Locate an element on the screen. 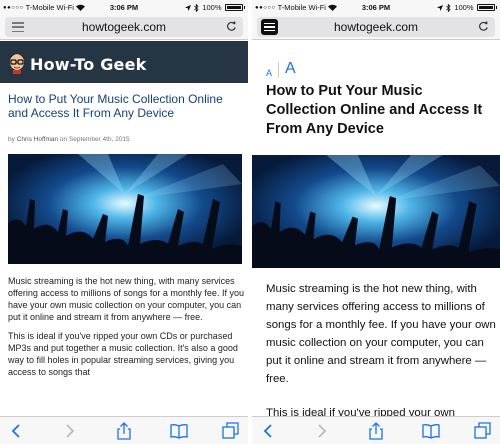  byline: by Chris Hoffman on September 4th, 2015 is located at coordinates (69, 139).